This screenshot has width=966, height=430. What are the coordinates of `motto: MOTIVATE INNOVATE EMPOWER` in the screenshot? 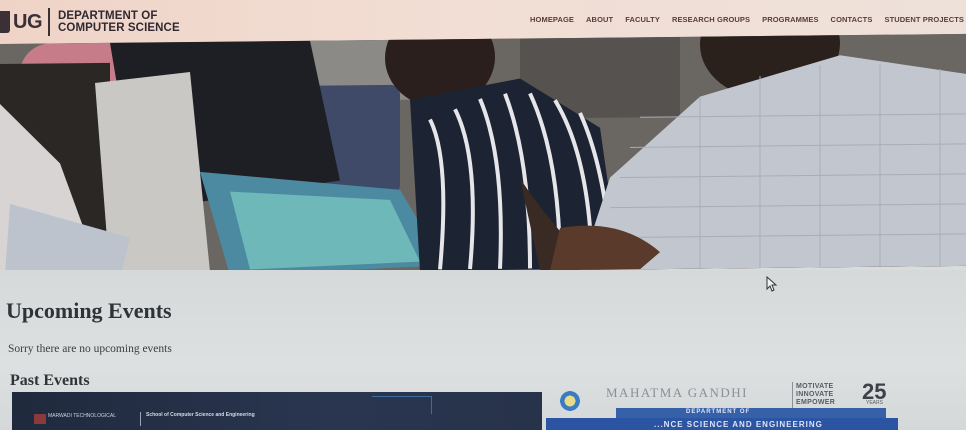 It's located at (815, 395).